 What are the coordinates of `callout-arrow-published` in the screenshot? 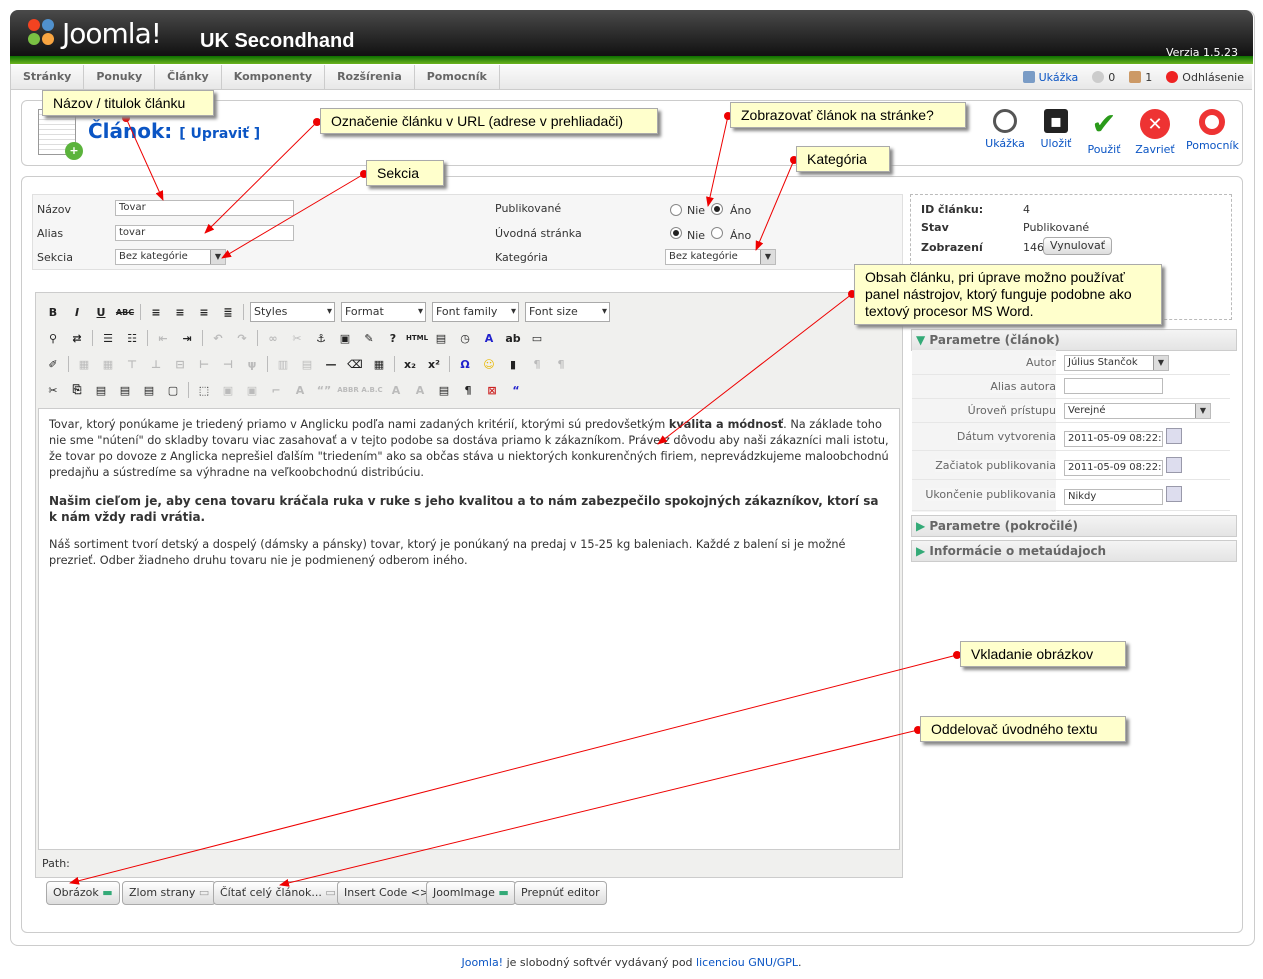 It's located at (717, 161).